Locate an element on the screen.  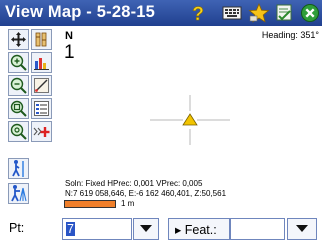
star-icon is located at coordinates (259, 13).